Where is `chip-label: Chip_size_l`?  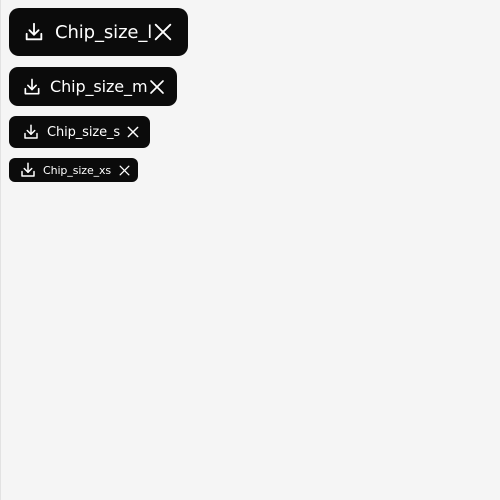
chip-label: Chip_size_l is located at coordinates (104, 32).